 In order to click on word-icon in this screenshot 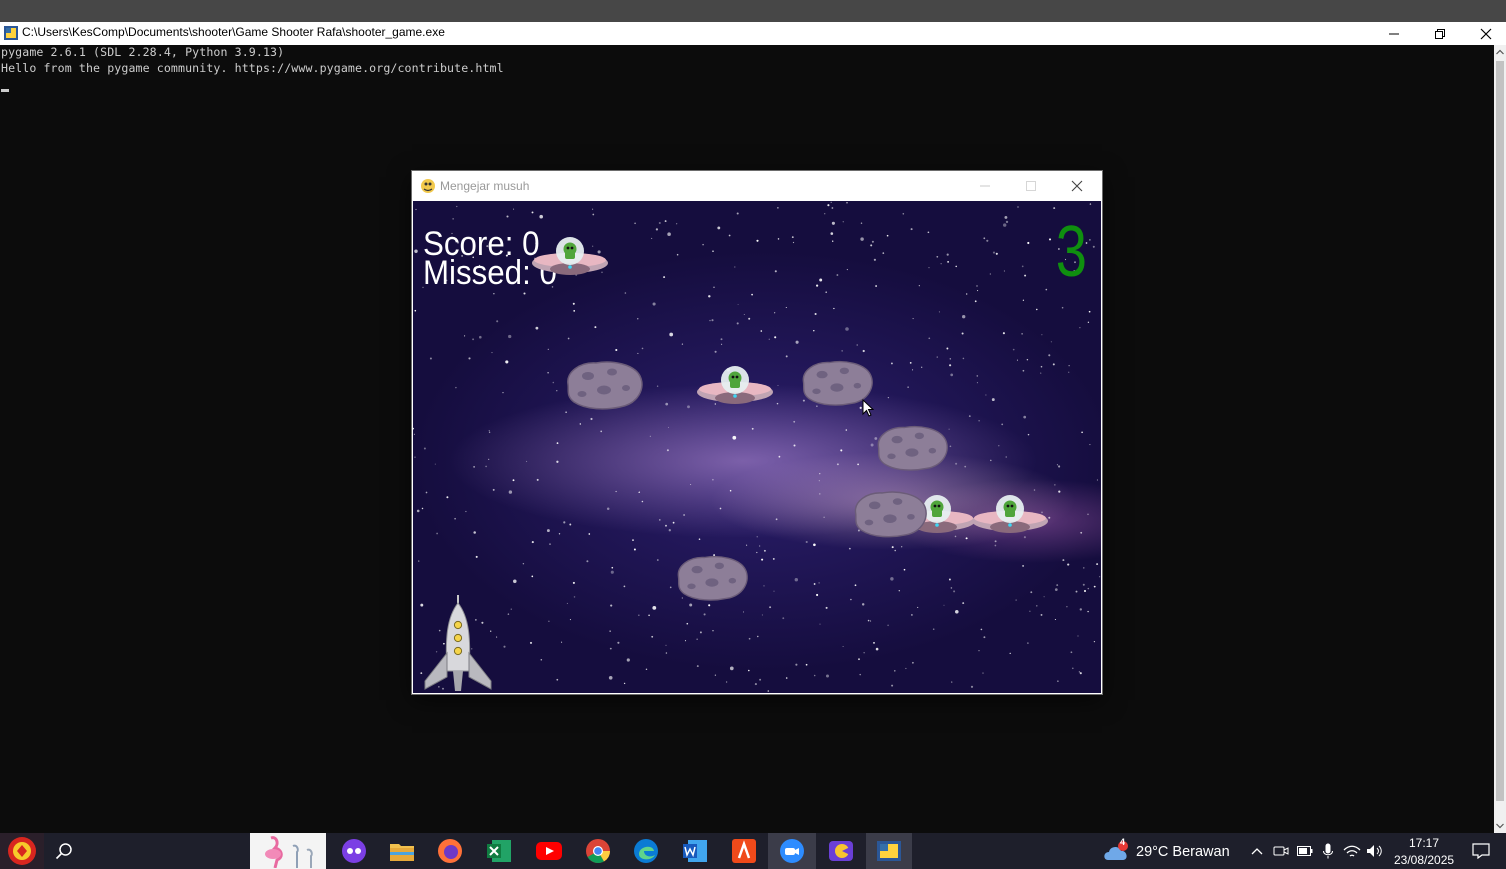, I will do `click(695, 851)`.